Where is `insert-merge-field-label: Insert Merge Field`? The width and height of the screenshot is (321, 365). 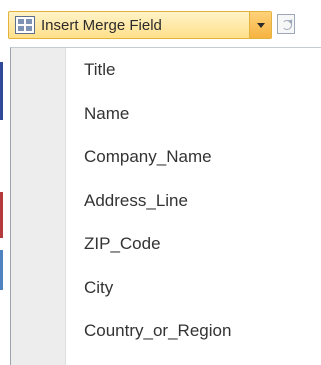
insert-merge-field-label: Insert Merge Field is located at coordinates (101, 25).